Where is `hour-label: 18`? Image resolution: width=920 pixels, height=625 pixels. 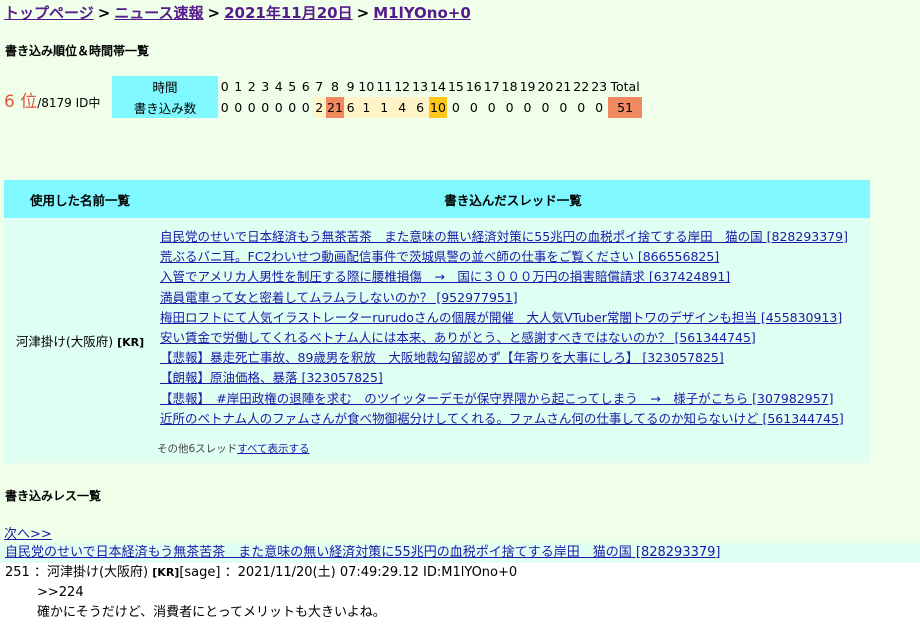 hour-label: 18 is located at coordinates (509, 86).